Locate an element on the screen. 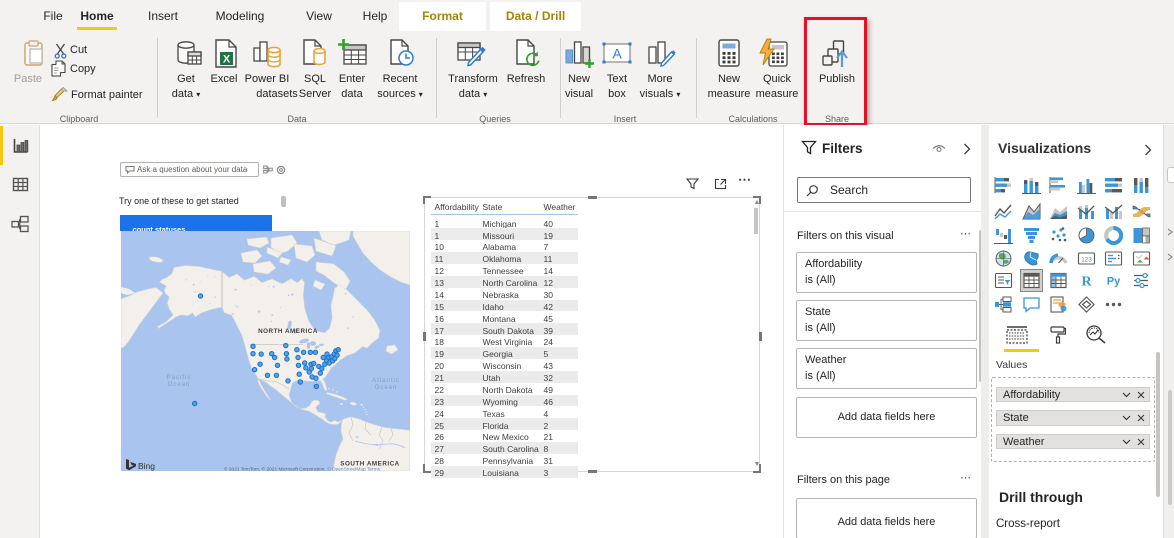  svg-text: Atlantic is located at coordinates (386, 381).